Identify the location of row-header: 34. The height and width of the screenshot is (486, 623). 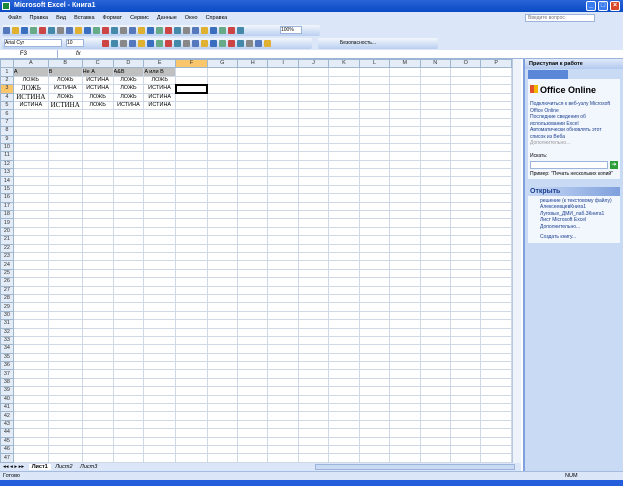
(7, 349).